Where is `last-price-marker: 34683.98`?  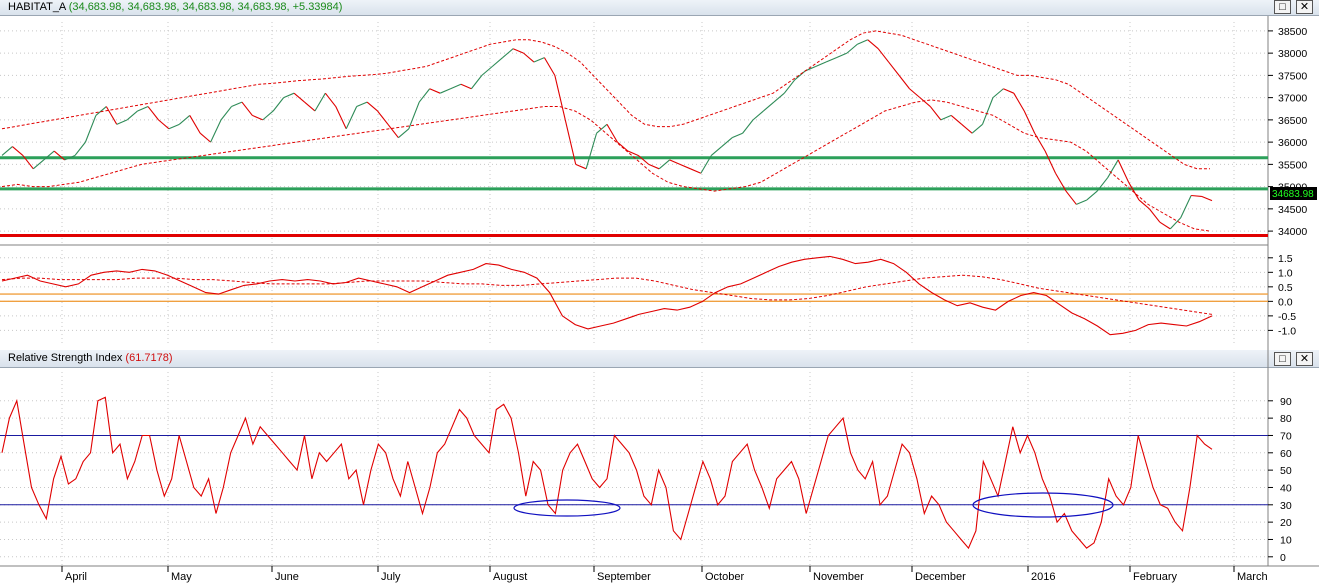
last-price-marker: 34683.98 is located at coordinates (1293, 193).